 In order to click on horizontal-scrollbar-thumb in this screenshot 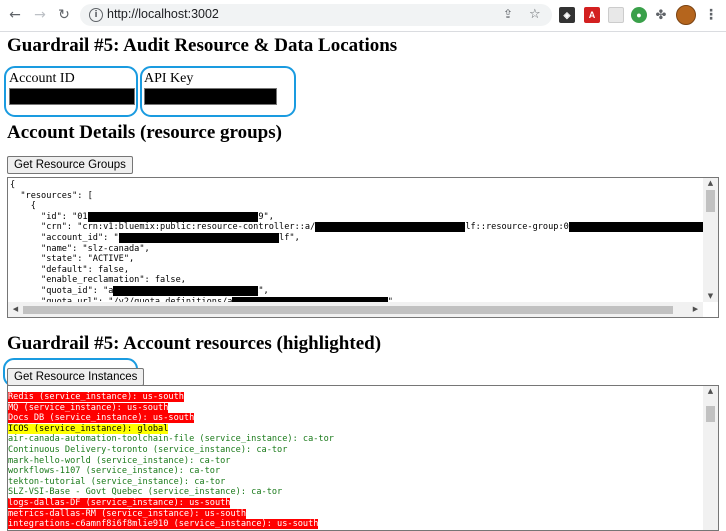, I will do `click(348, 310)`.